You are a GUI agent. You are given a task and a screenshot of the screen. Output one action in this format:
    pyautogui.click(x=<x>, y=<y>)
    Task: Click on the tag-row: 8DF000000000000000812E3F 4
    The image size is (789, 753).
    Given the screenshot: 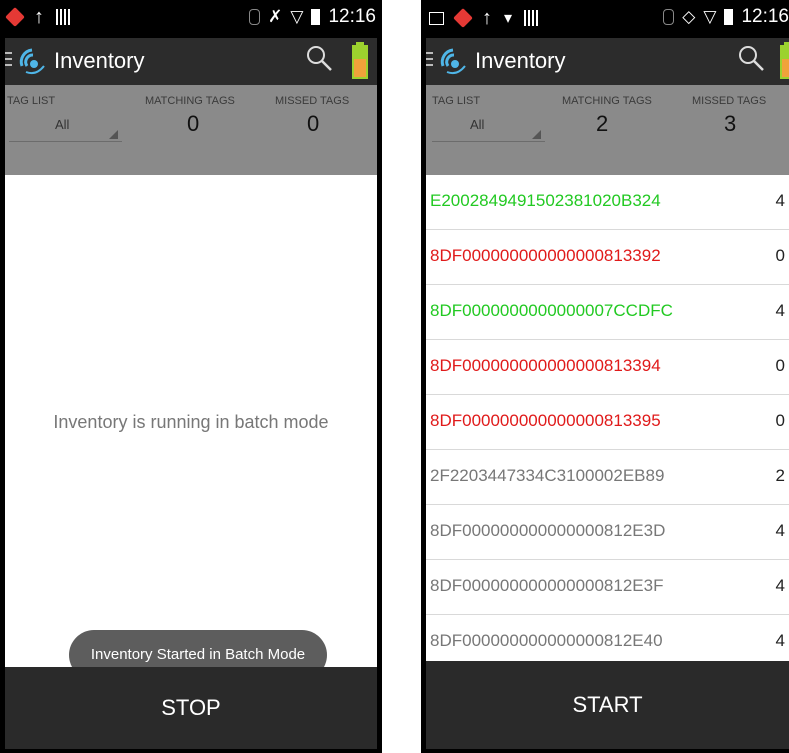 What is the action you would take?
    pyautogui.click(x=607, y=587)
    